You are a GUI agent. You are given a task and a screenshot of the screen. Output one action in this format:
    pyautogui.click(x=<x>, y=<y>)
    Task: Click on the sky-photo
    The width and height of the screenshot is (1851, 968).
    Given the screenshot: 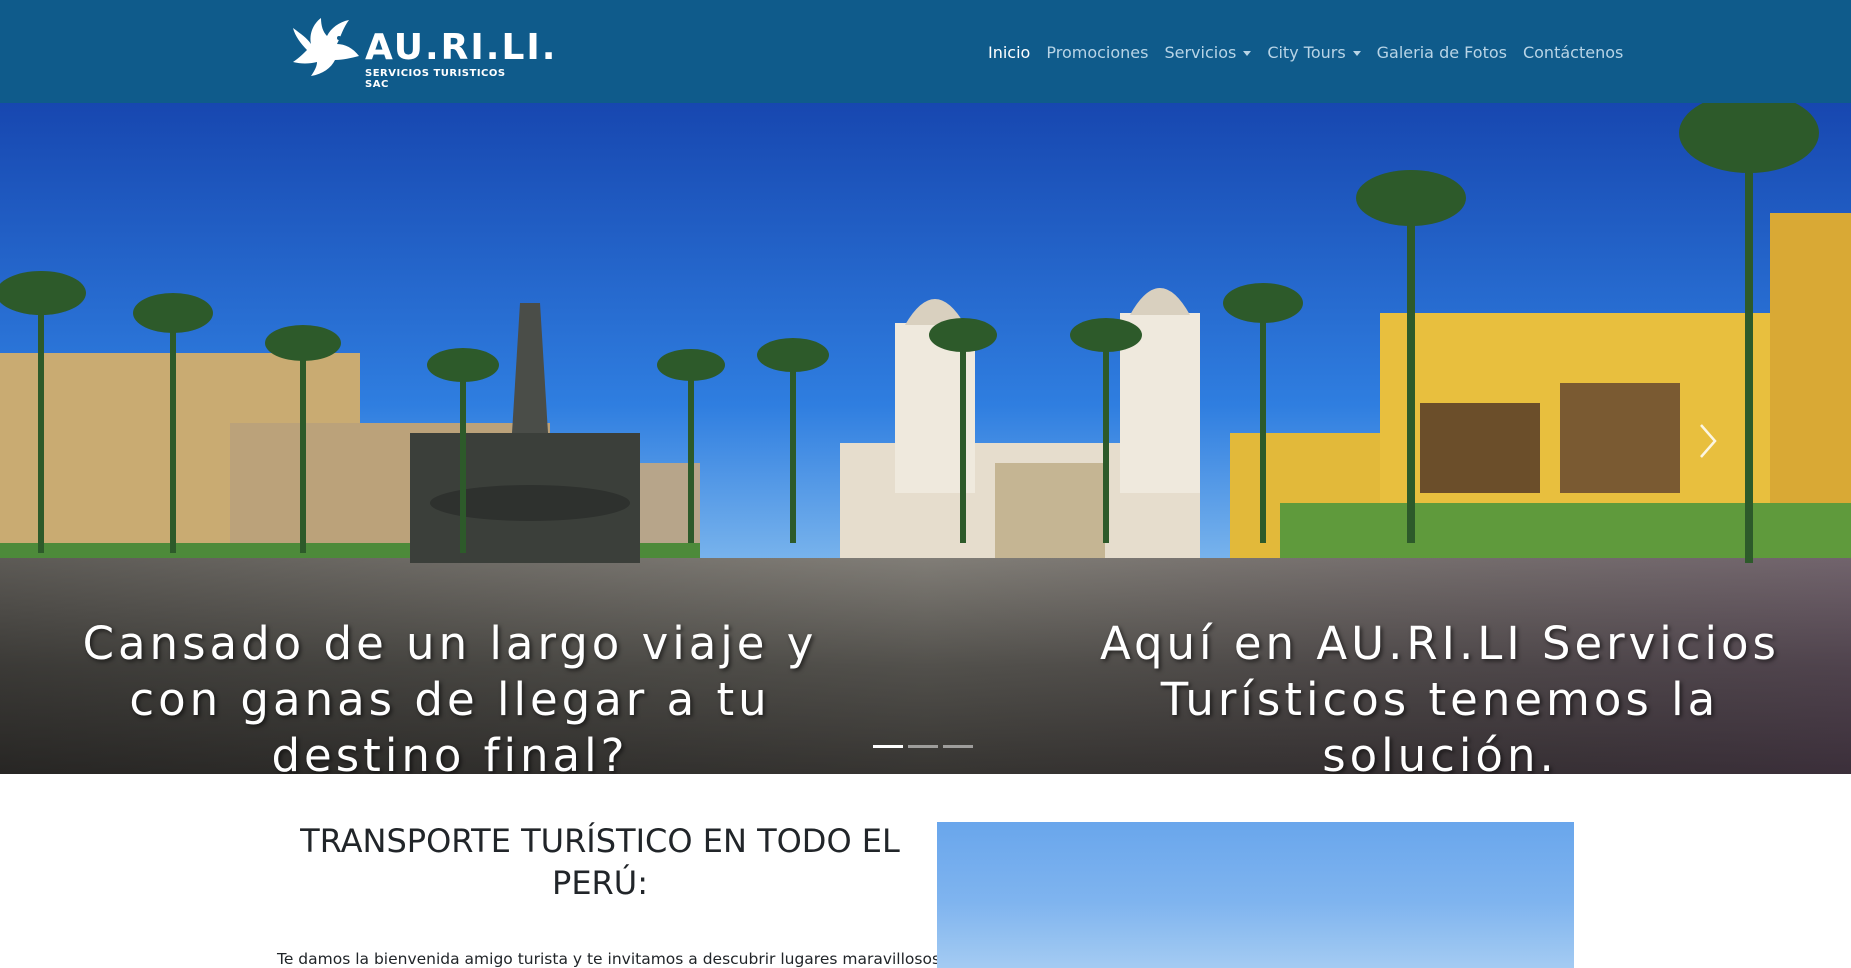 What is the action you would take?
    pyautogui.click(x=1255, y=895)
    